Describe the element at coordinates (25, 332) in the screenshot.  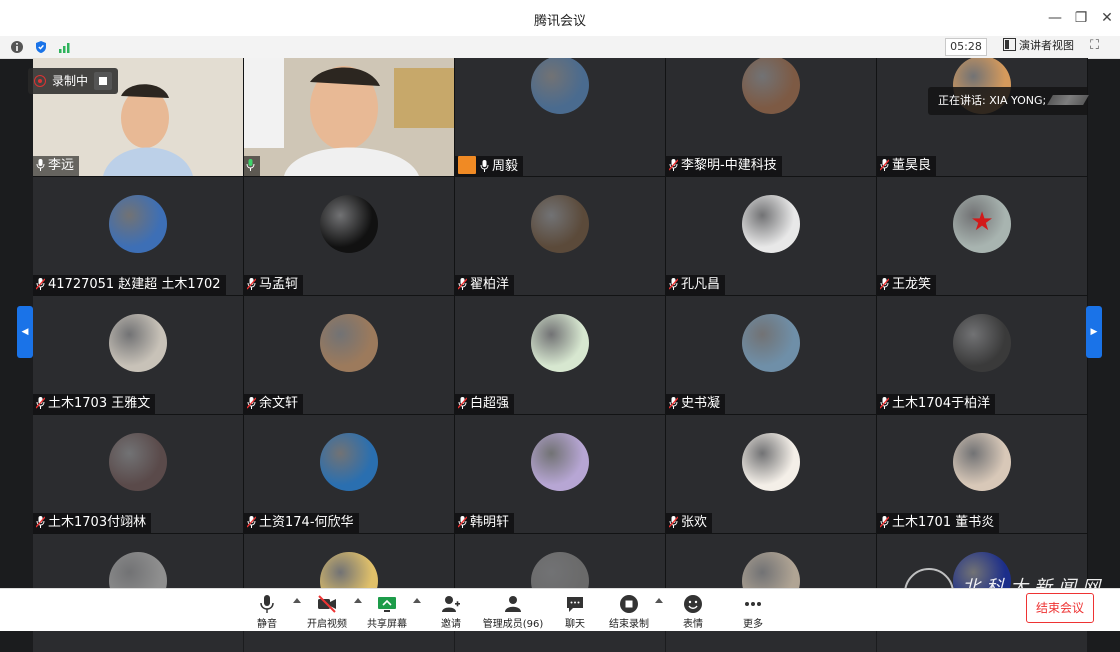
I see `prev-page-button: ◀` at that location.